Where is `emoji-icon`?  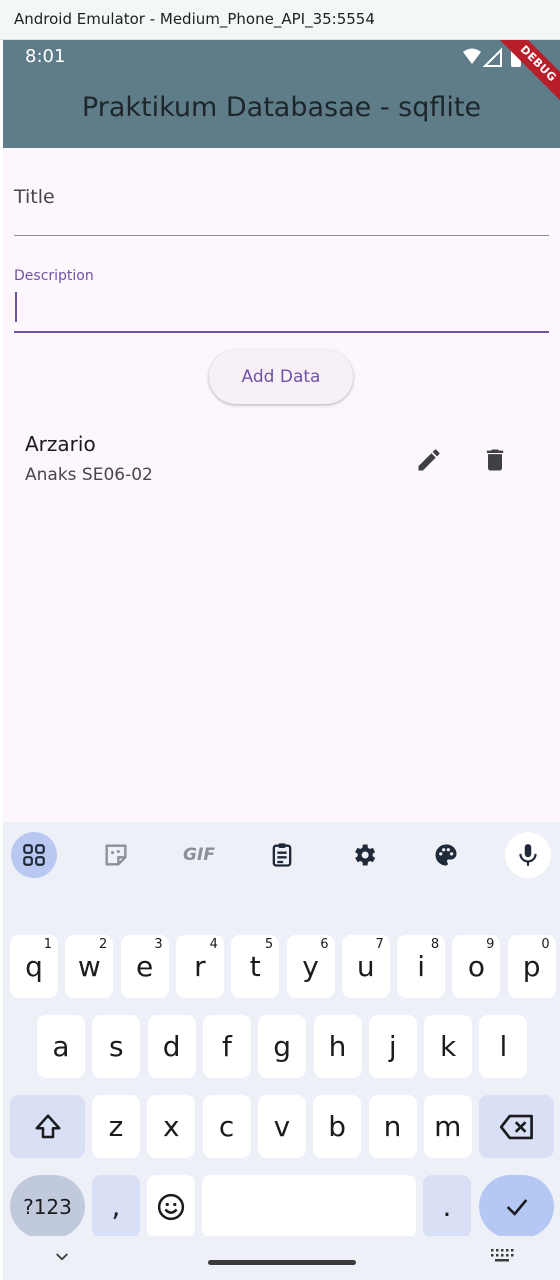
emoji-icon is located at coordinates (171, 1206).